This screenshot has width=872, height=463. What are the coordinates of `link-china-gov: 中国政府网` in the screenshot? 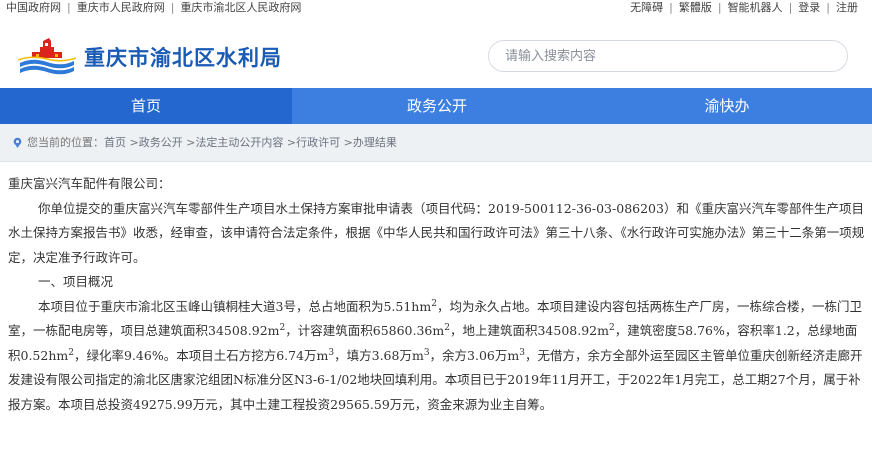 It's located at (33, 7).